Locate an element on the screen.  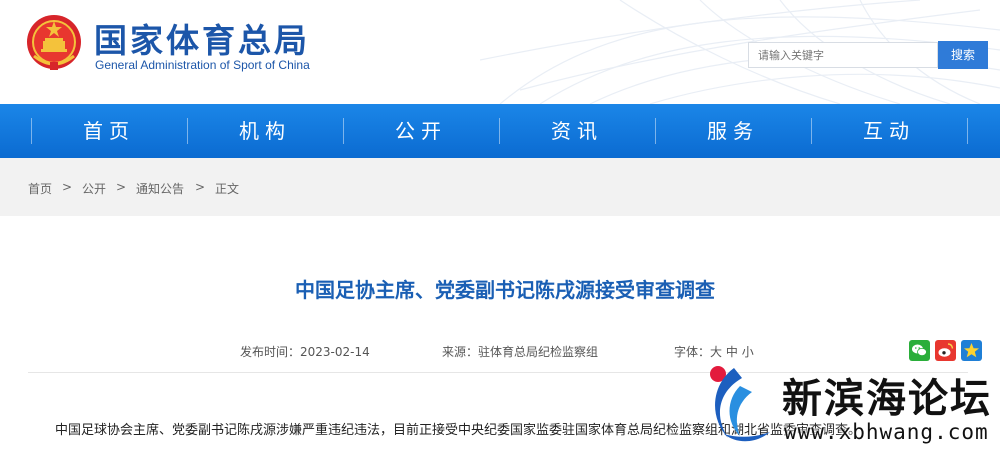
watermark-logo-icon is located at coordinates (740, 404).